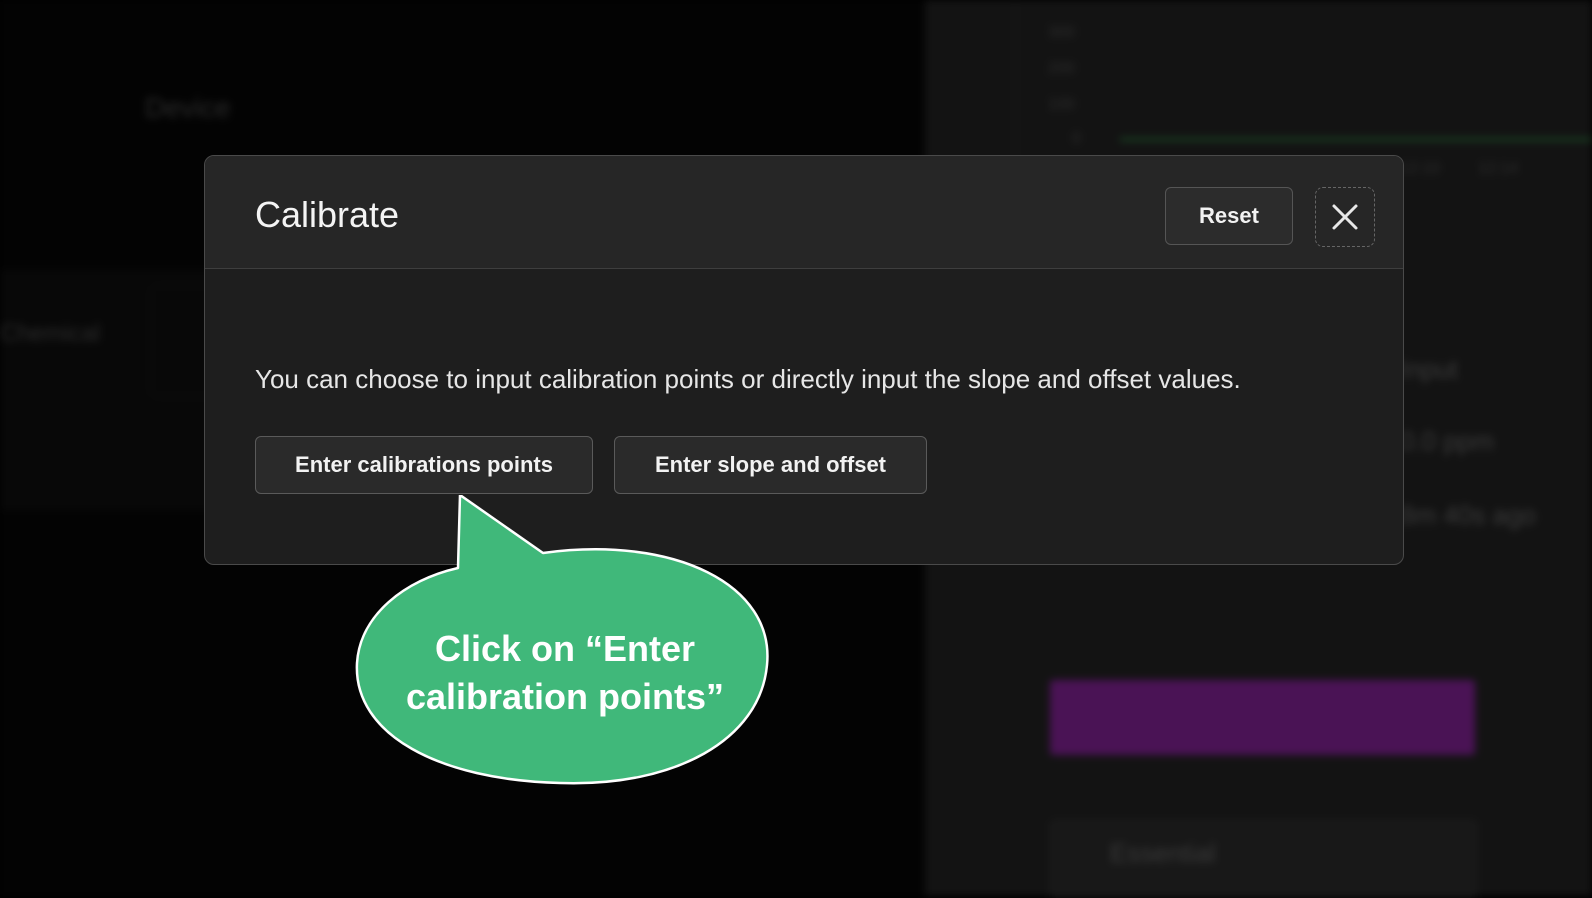  What do you see at coordinates (188, 107) in the screenshot?
I see `background-heading: Device` at bounding box center [188, 107].